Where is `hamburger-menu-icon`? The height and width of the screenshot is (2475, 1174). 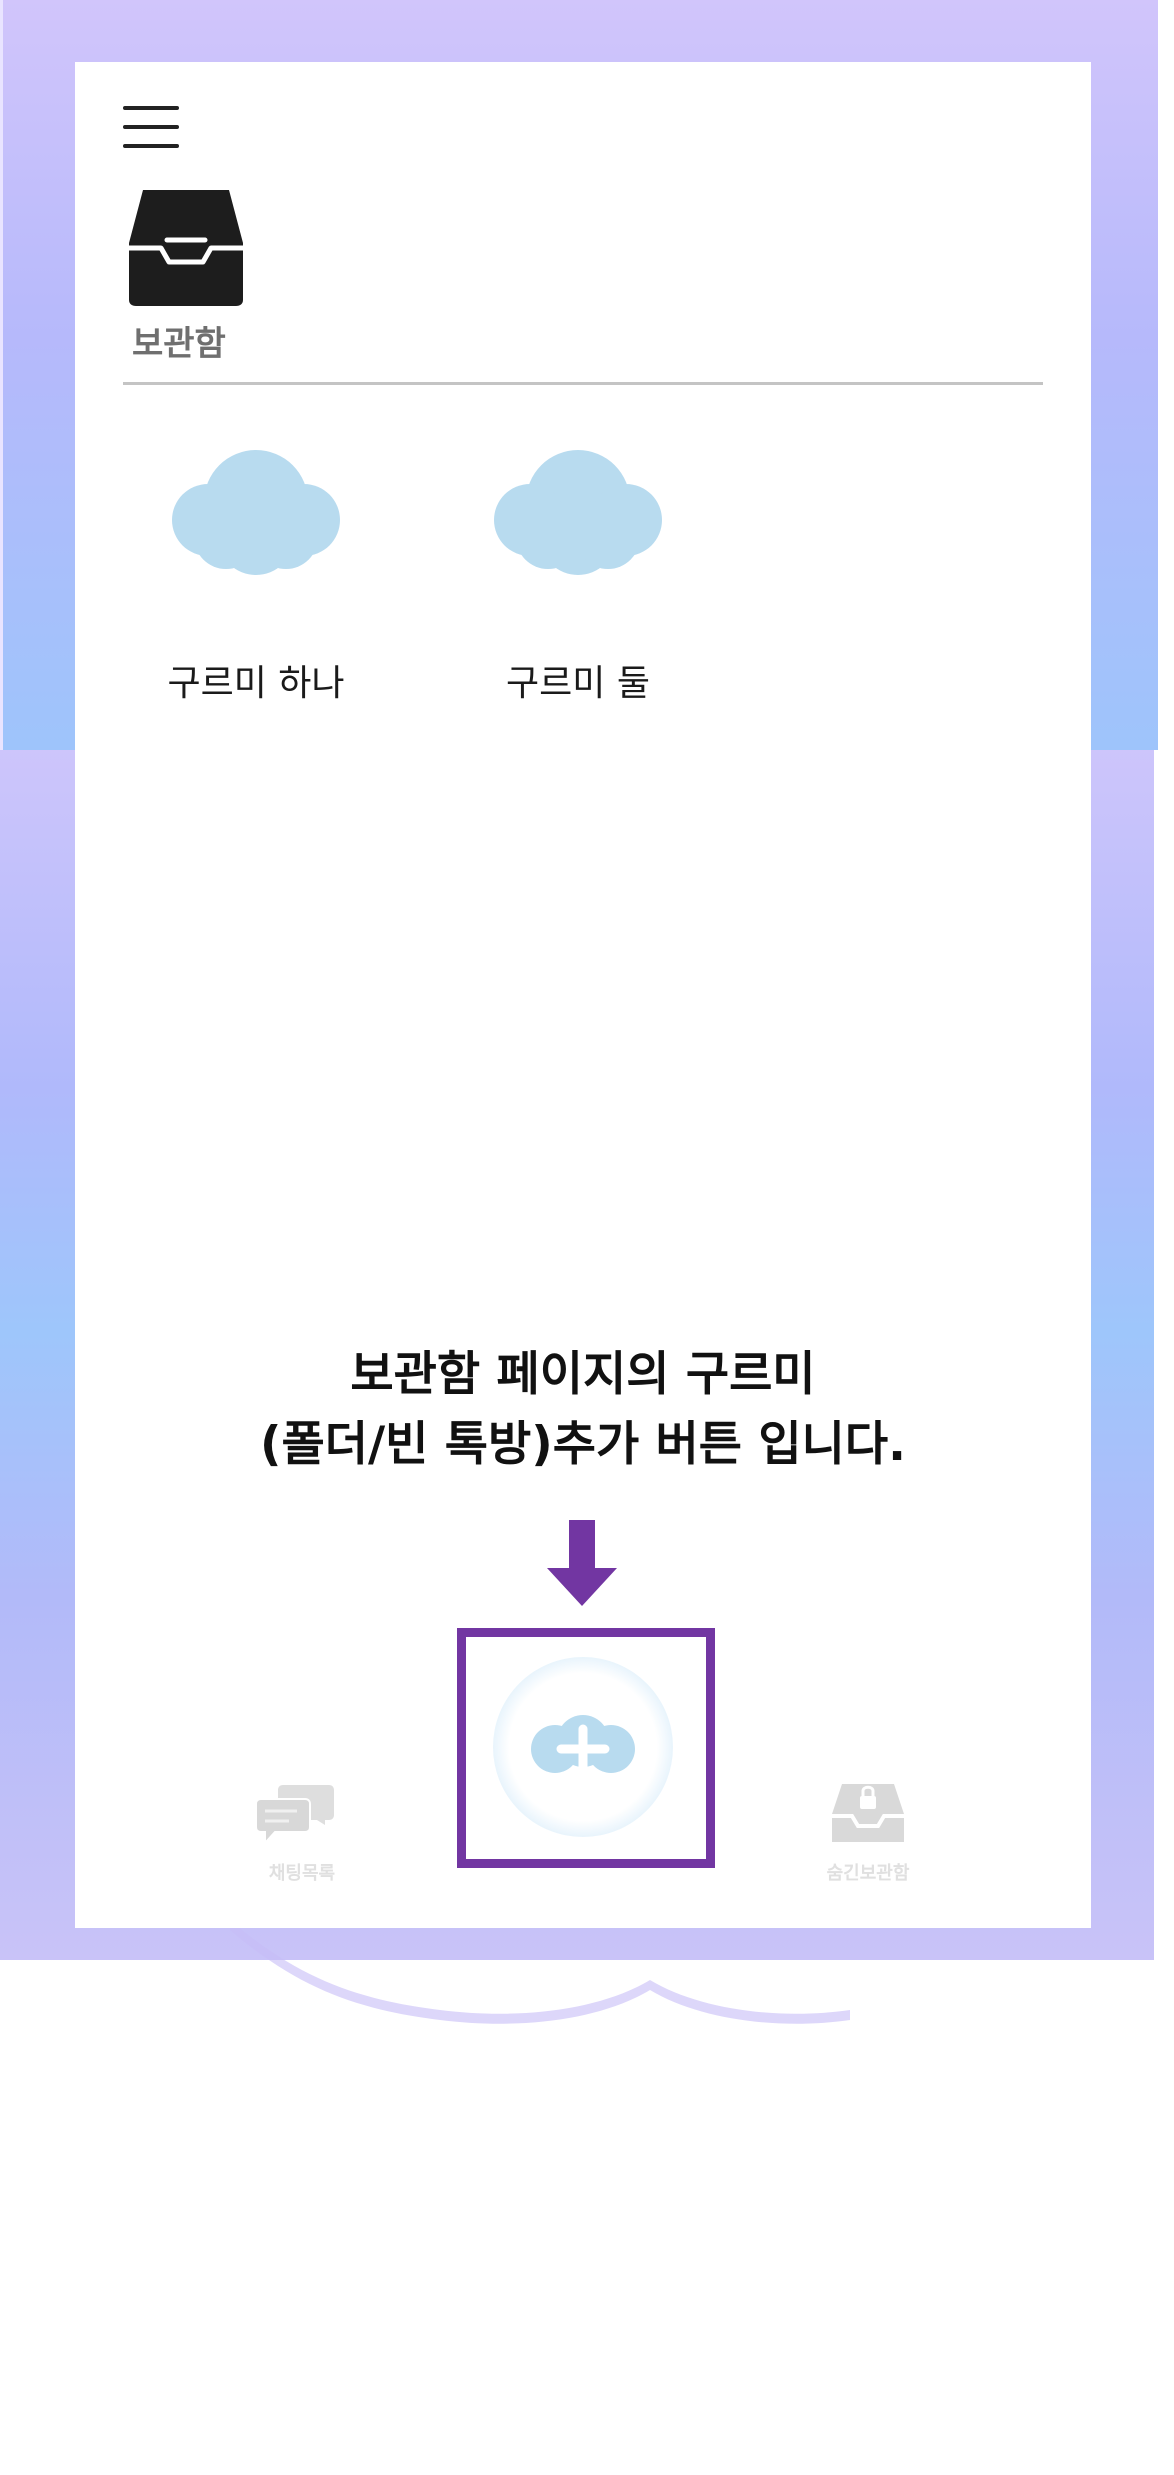
hamburger-menu-icon is located at coordinates (151, 108).